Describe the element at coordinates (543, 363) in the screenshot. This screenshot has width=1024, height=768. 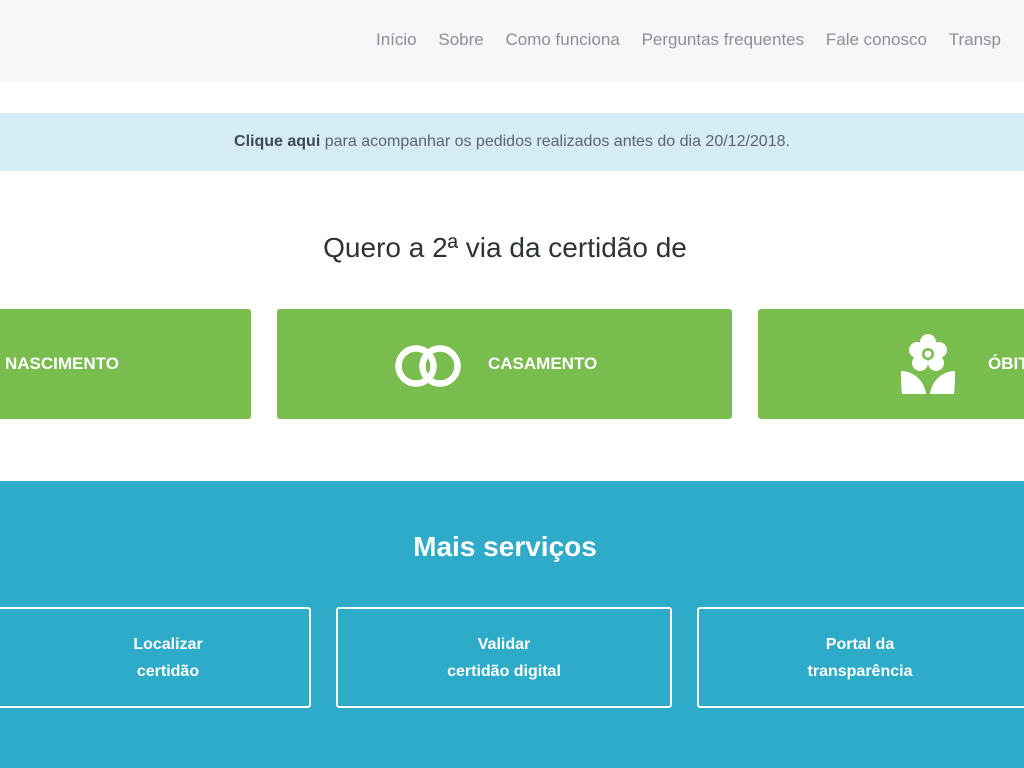
I see `certificate-label-casamento: CASAMENTO` at that location.